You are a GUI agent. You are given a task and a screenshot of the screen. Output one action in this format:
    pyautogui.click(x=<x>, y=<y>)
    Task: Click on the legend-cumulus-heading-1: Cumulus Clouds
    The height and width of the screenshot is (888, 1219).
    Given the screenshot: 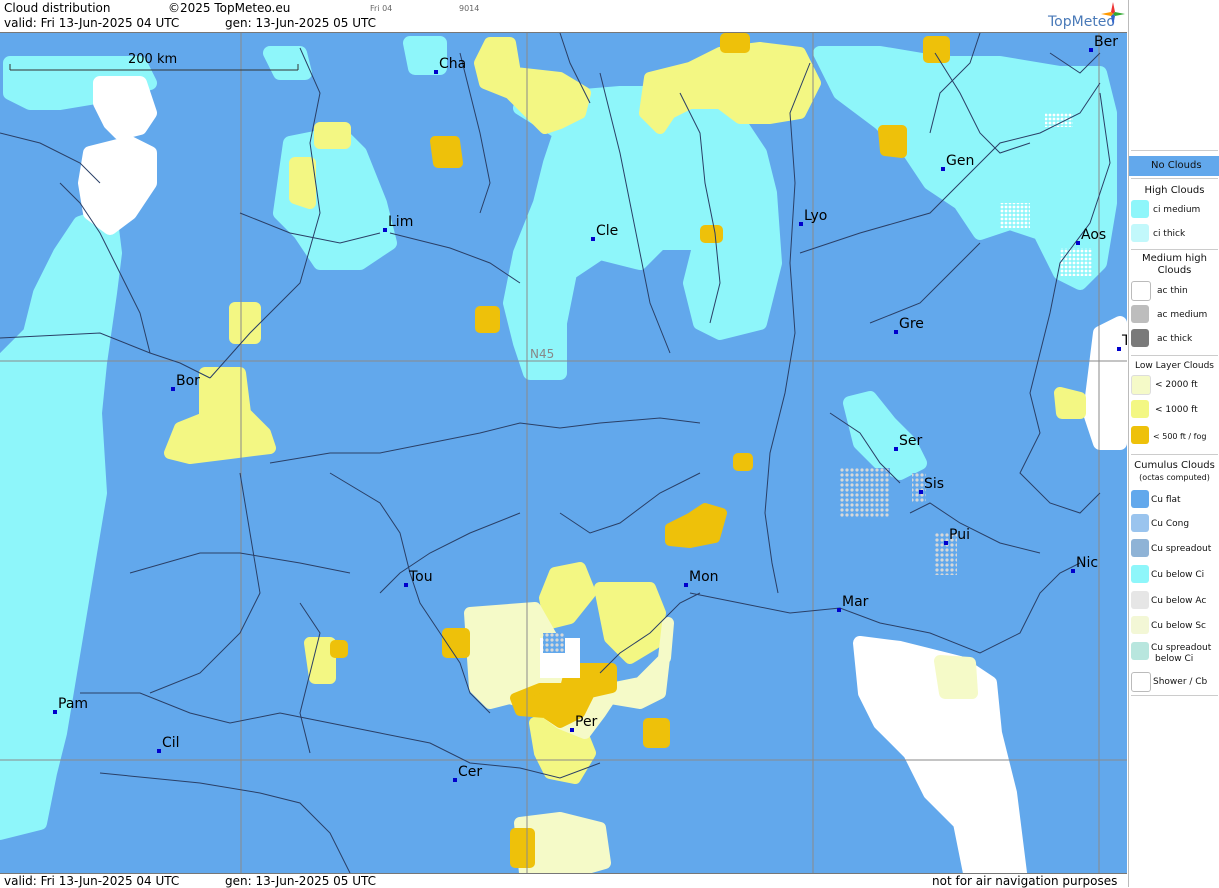 What is the action you would take?
    pyautogui.click(x=1174, y=465)
    